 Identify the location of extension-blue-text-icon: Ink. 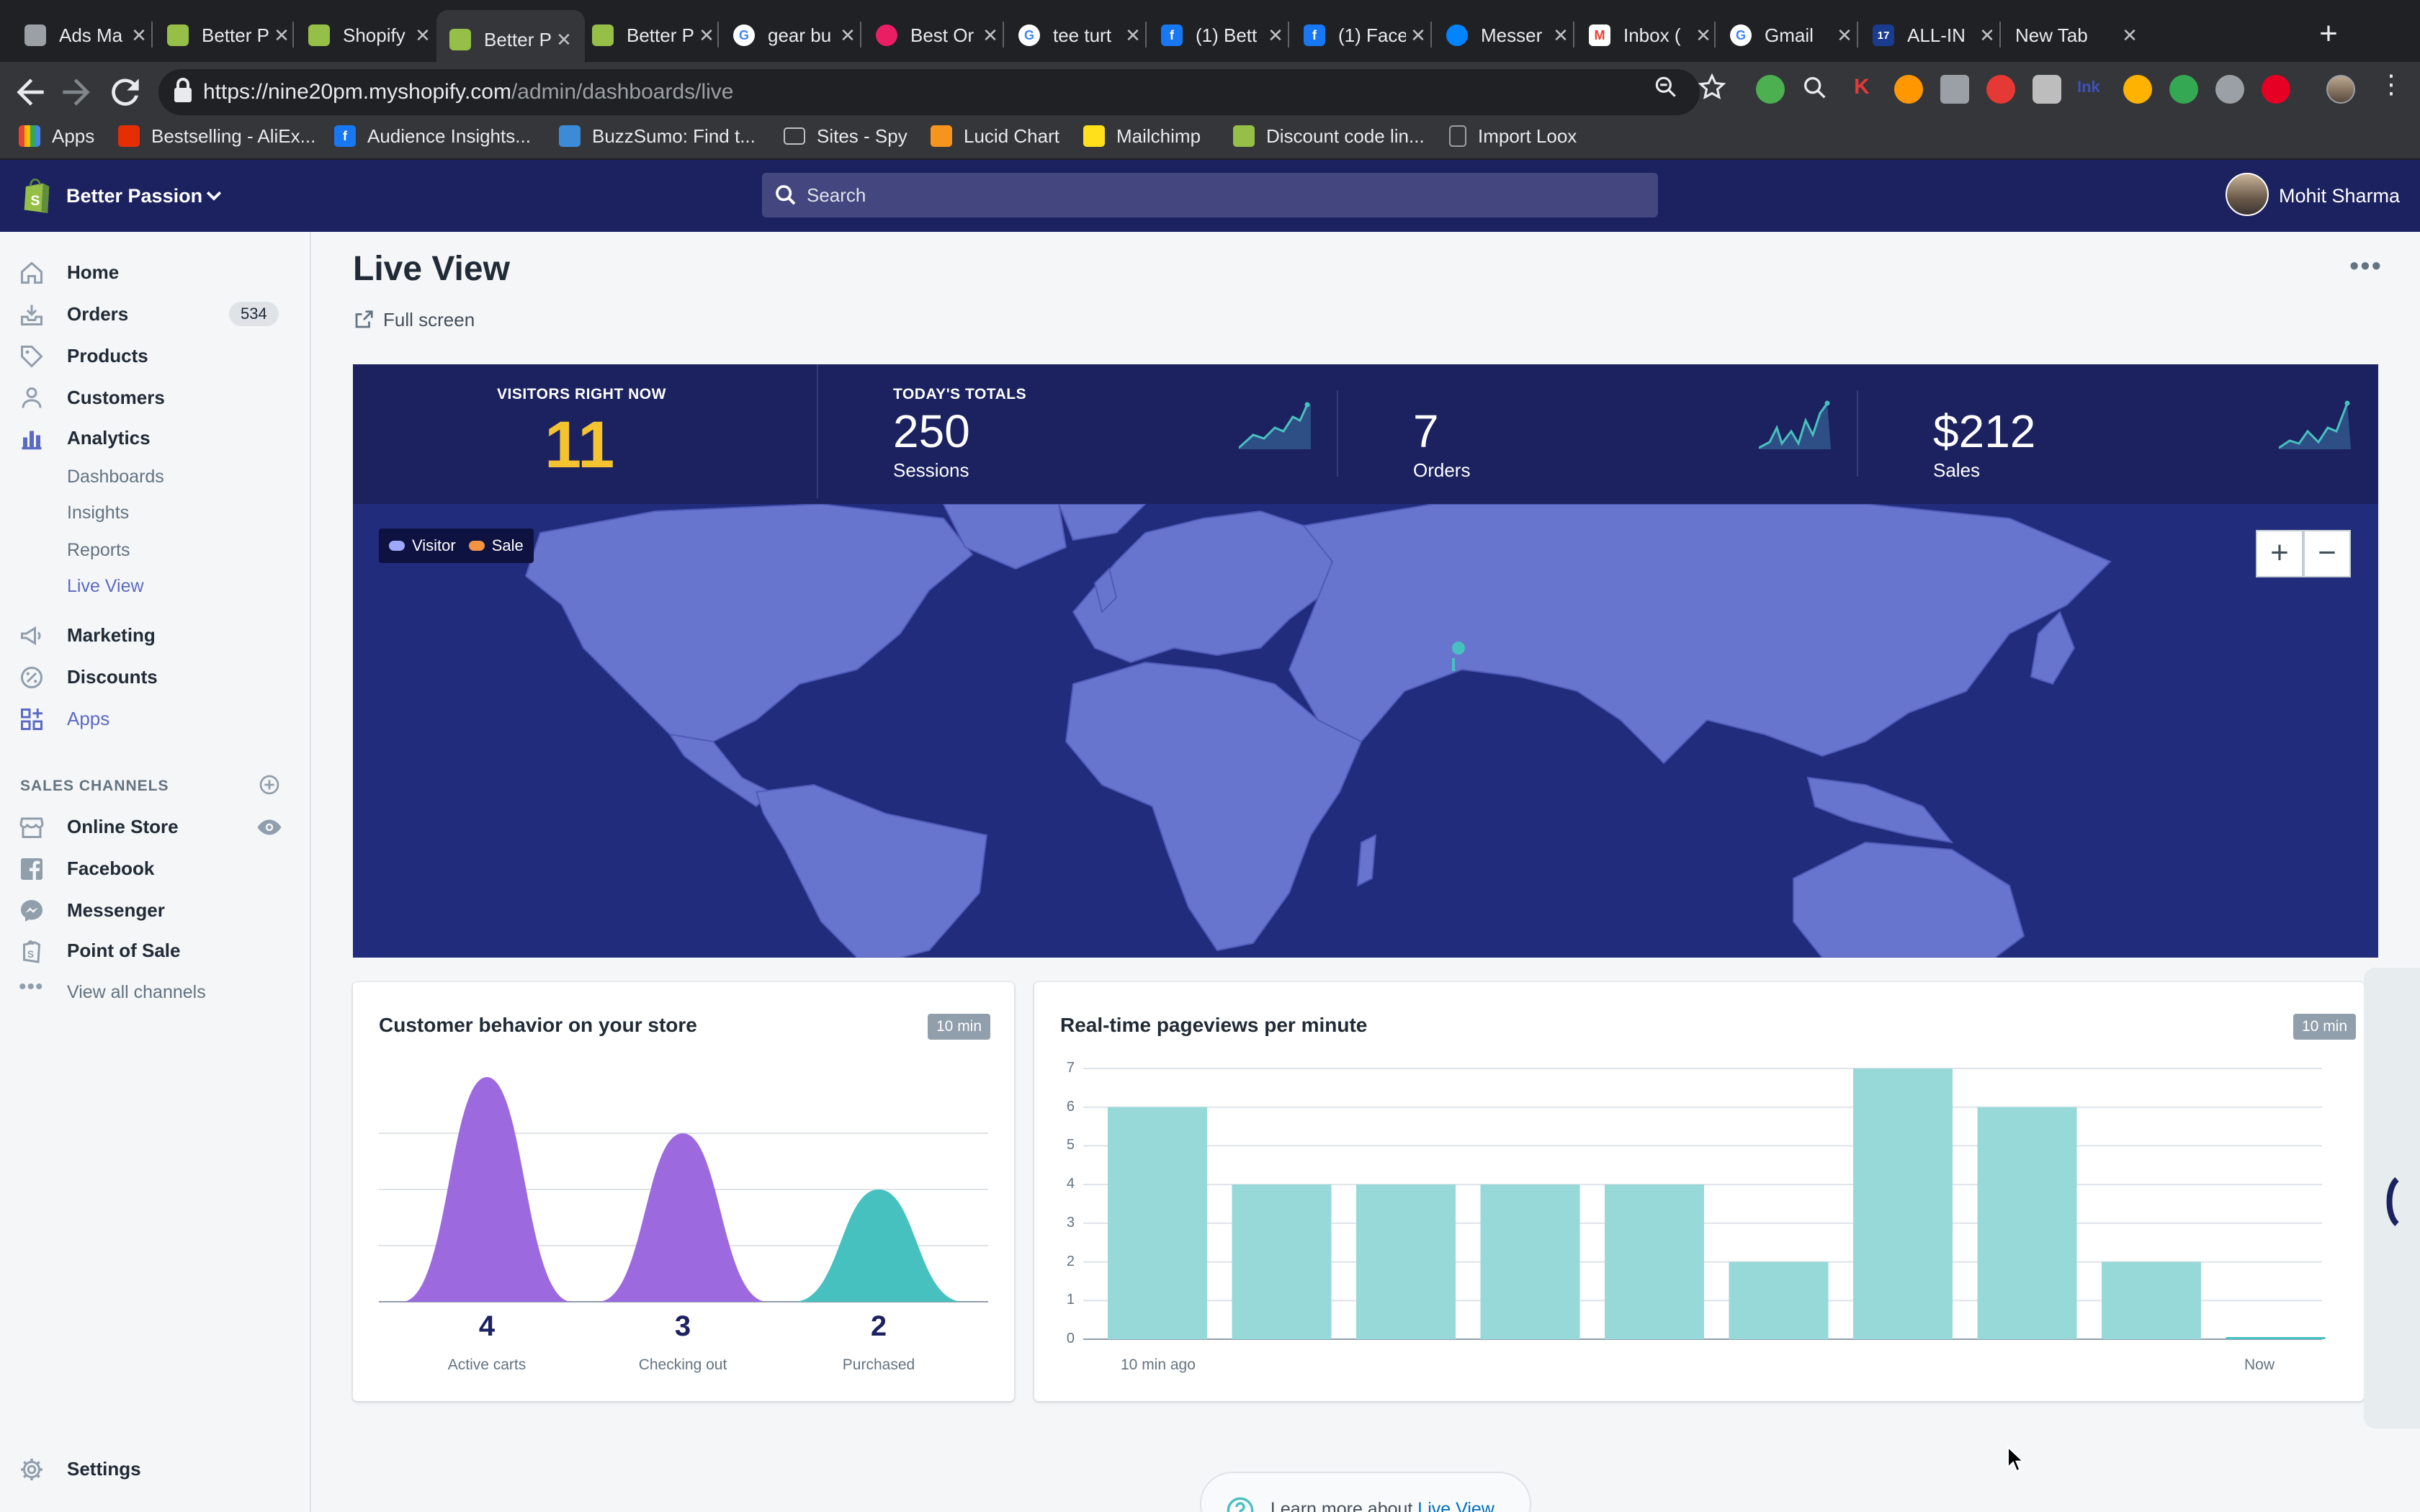
(2088, 87).